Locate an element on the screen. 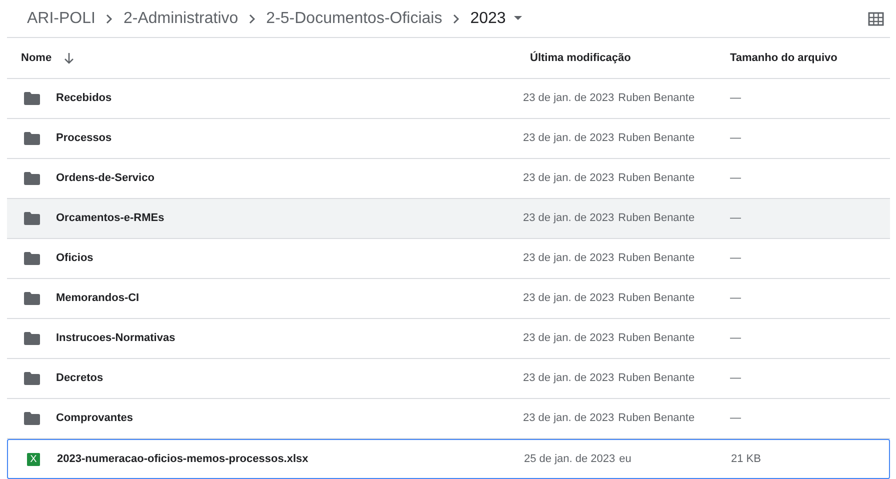 Image resolution: width=896 pixels, height=479 pixels. owner-name: eu is located at coordinates (625, 459).